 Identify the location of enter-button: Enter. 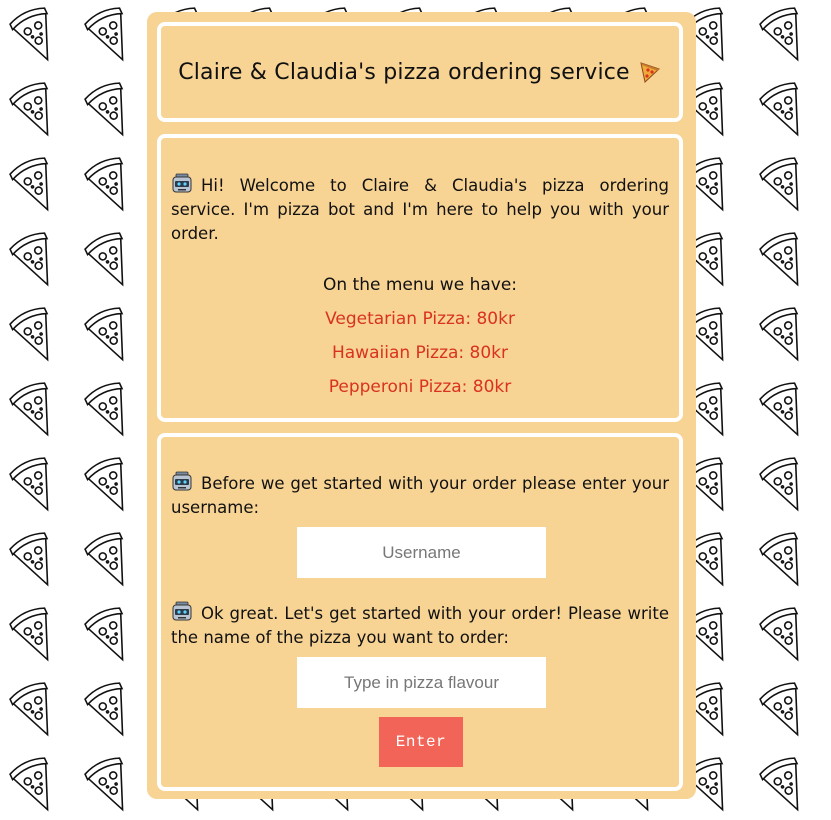
(421, 742).